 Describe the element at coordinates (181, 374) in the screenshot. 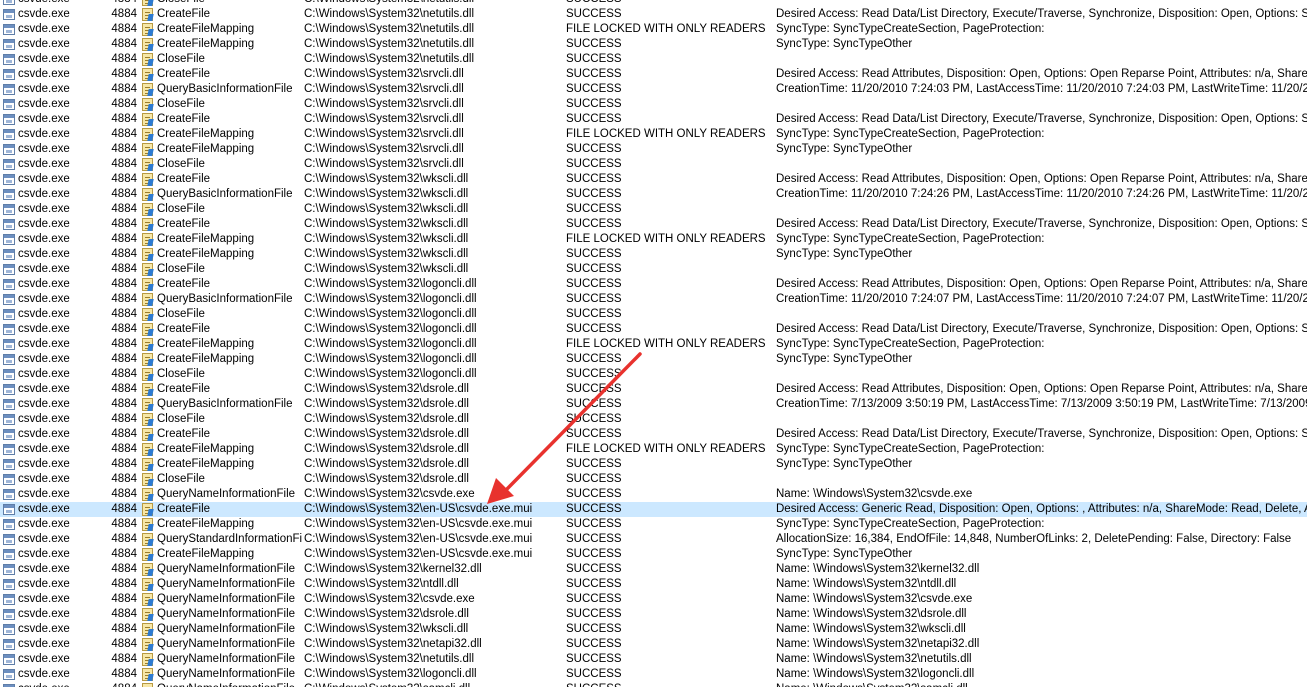

I see `operation-cell: CloseFile` at that location.